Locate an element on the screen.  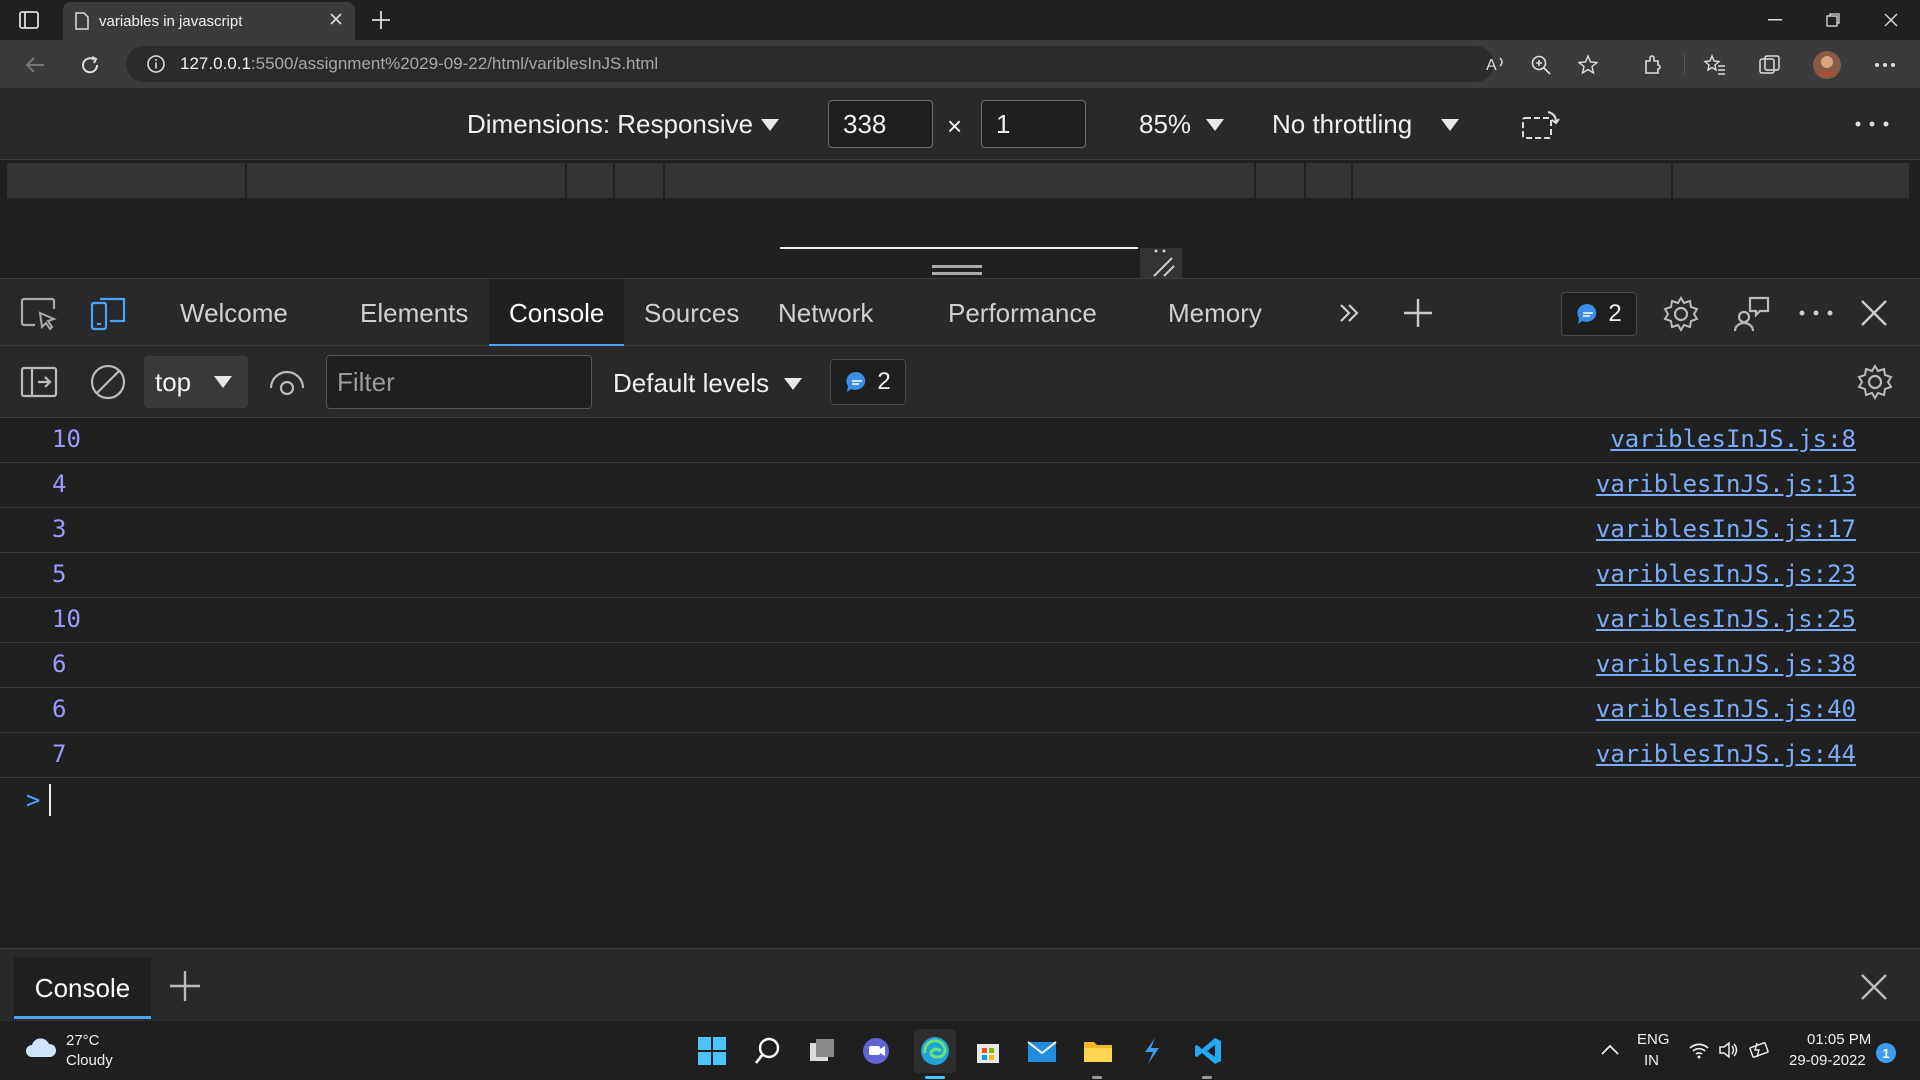
source-link: variblesInJS.js:17 is located at coordinates (1726, 529).